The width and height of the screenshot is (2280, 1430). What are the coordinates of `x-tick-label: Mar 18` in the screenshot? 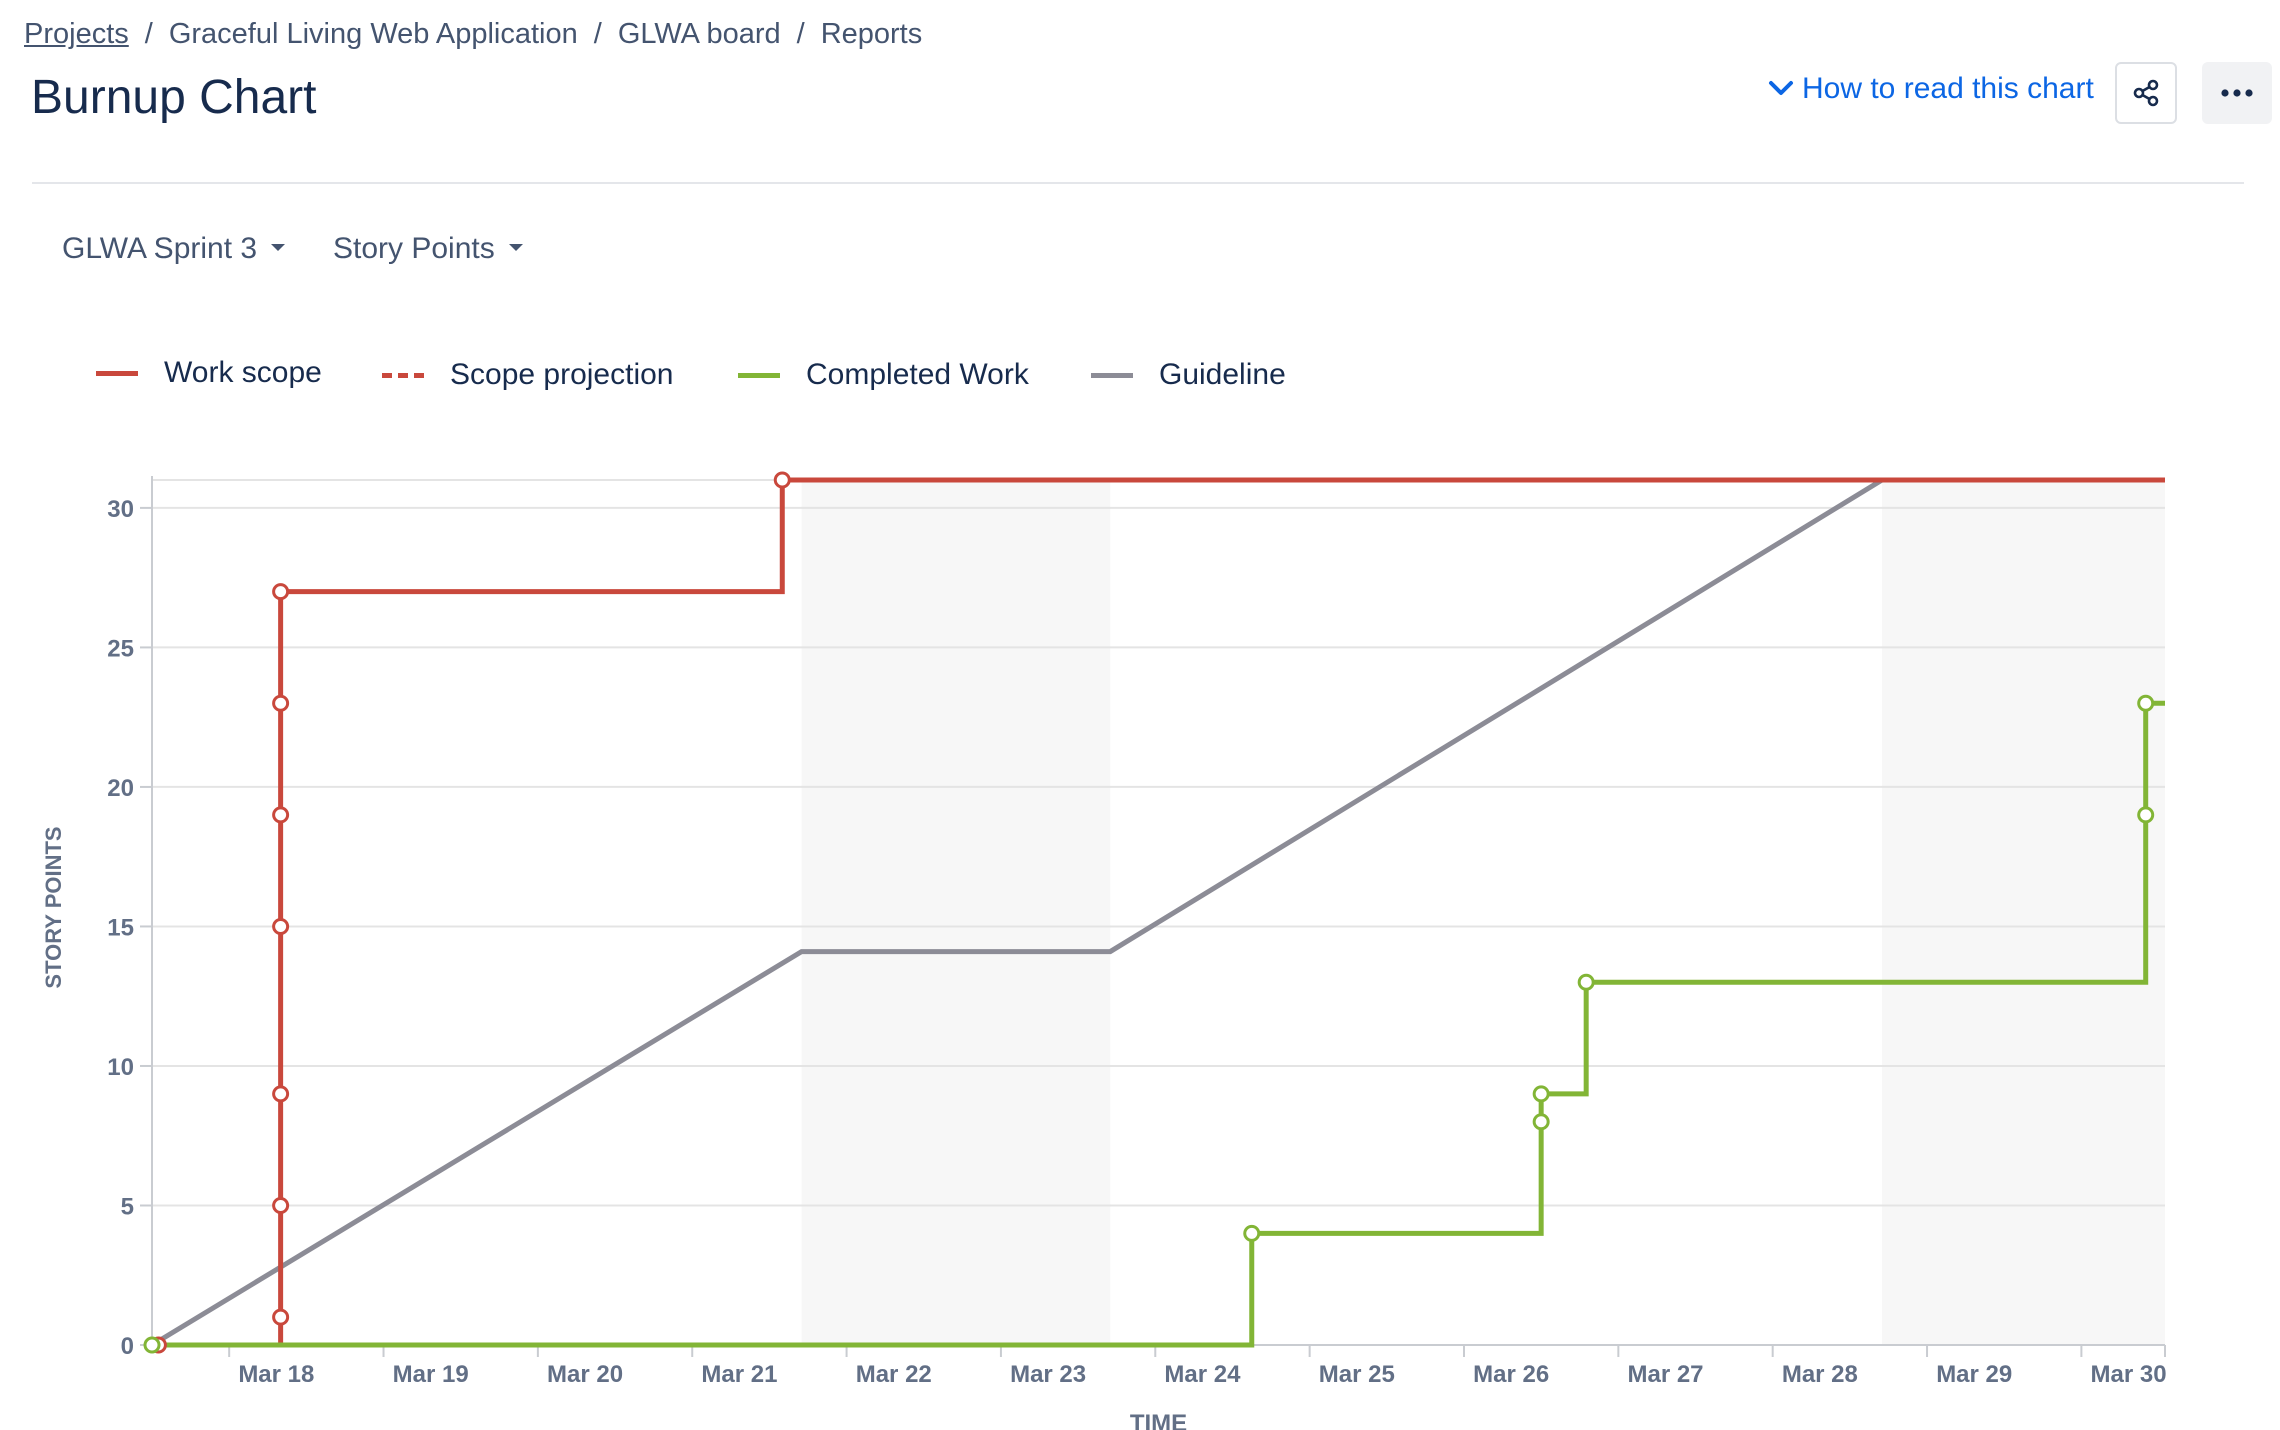 It's located at (276, 1374).